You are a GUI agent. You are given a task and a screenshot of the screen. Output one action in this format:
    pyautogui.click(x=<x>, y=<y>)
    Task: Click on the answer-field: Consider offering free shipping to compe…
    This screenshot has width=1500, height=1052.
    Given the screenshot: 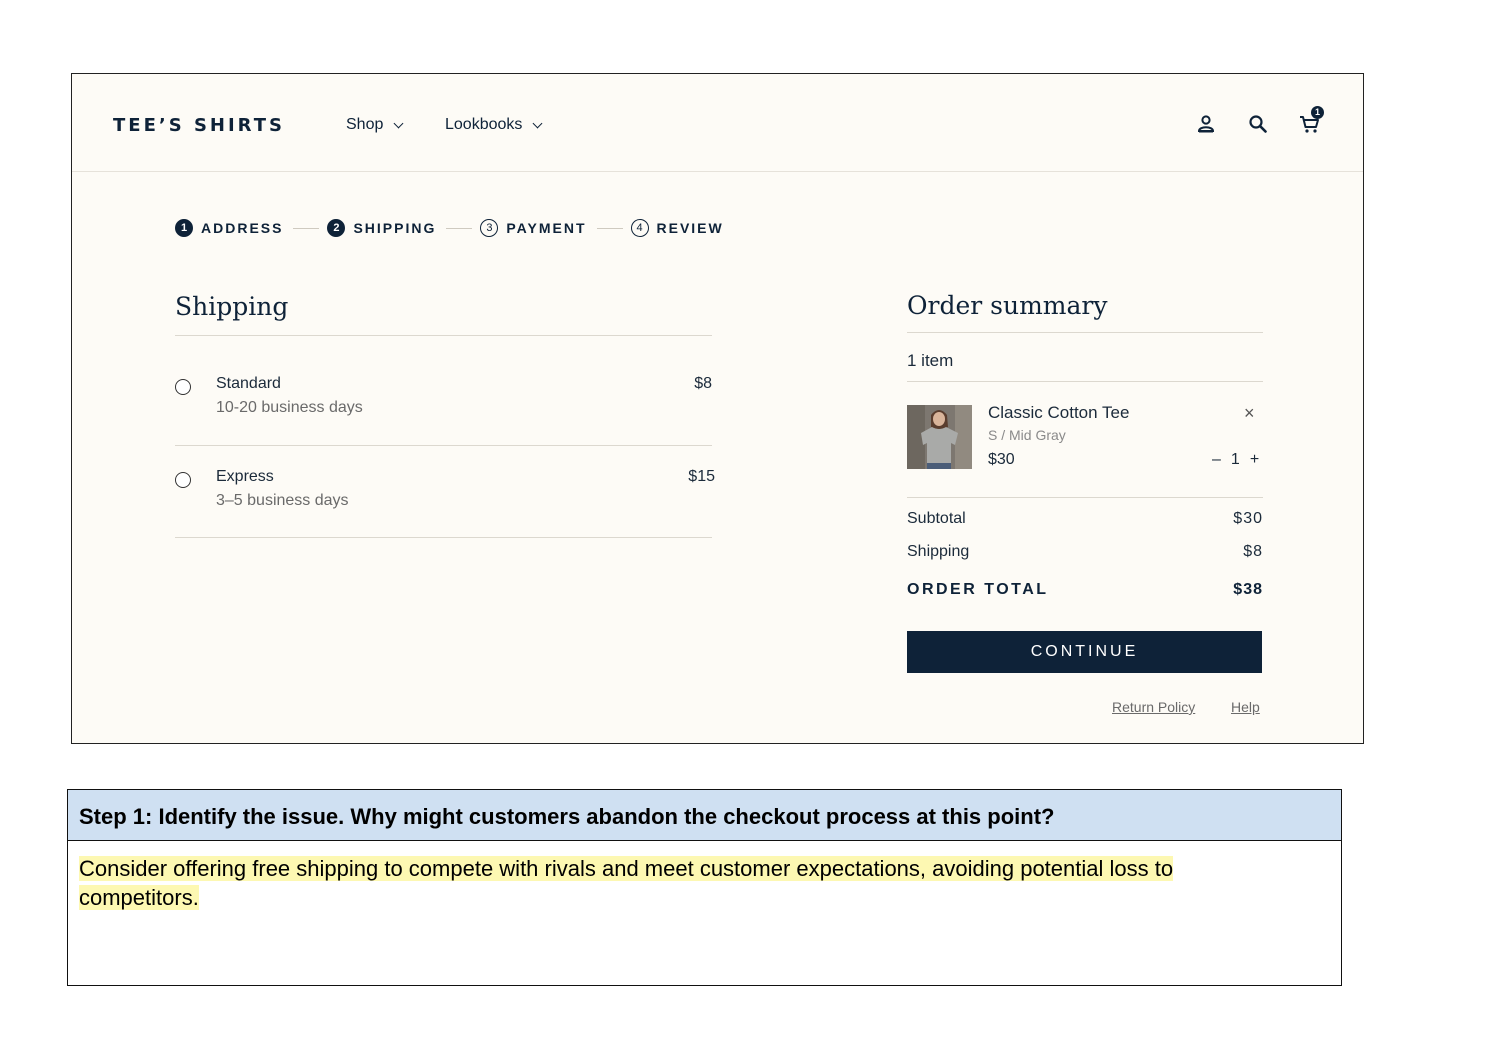 What is the action you would take?
    pyautogui.click(x=686, y=883)
    